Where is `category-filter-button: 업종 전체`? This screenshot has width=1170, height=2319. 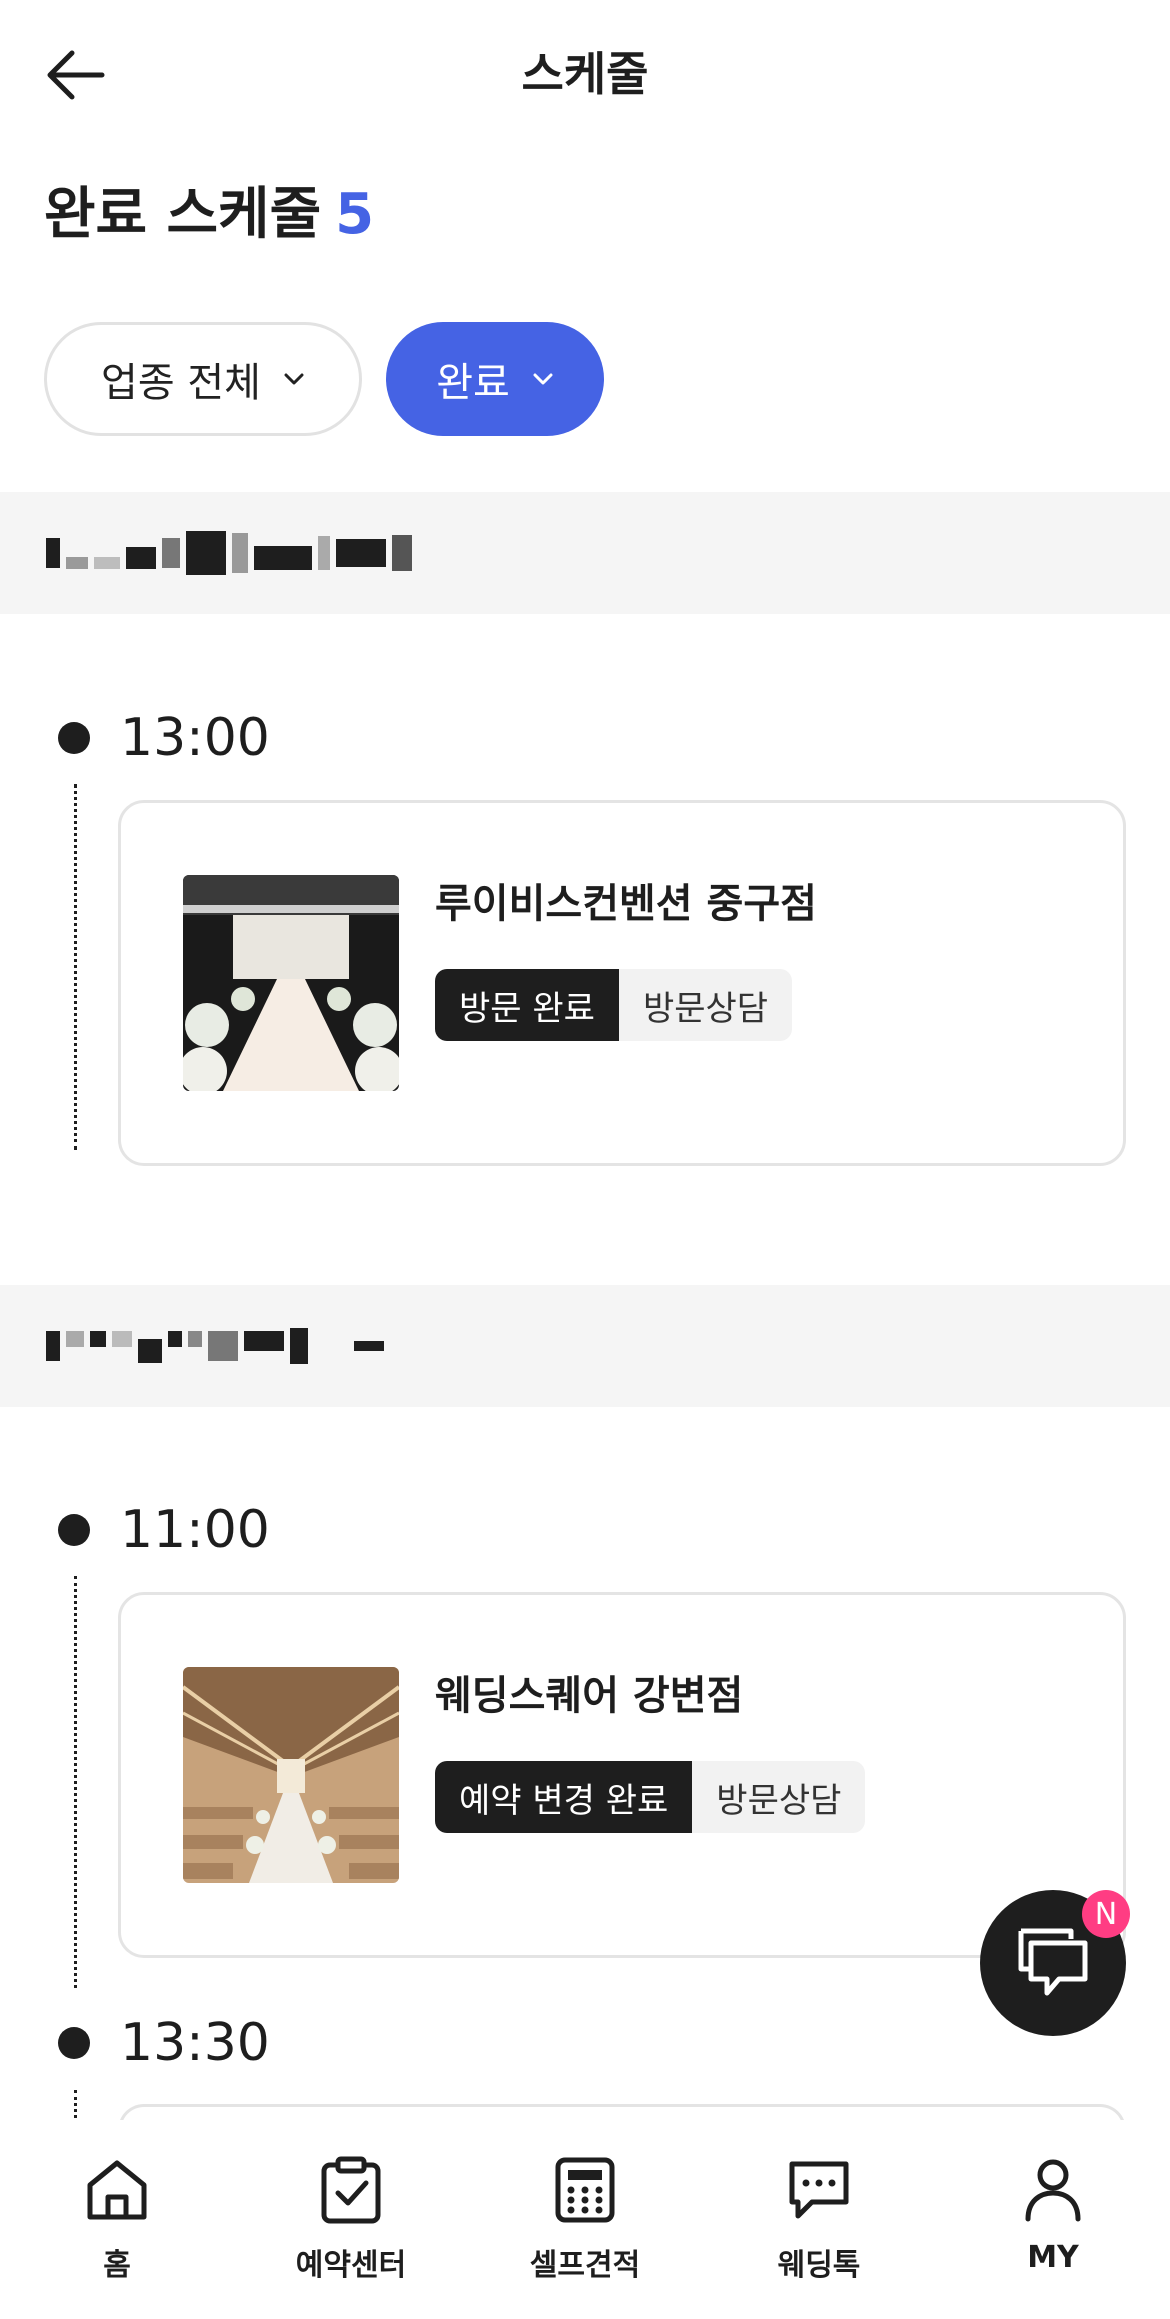 category-filter-button: 업종 전체 is located at coordinates (203, 379).